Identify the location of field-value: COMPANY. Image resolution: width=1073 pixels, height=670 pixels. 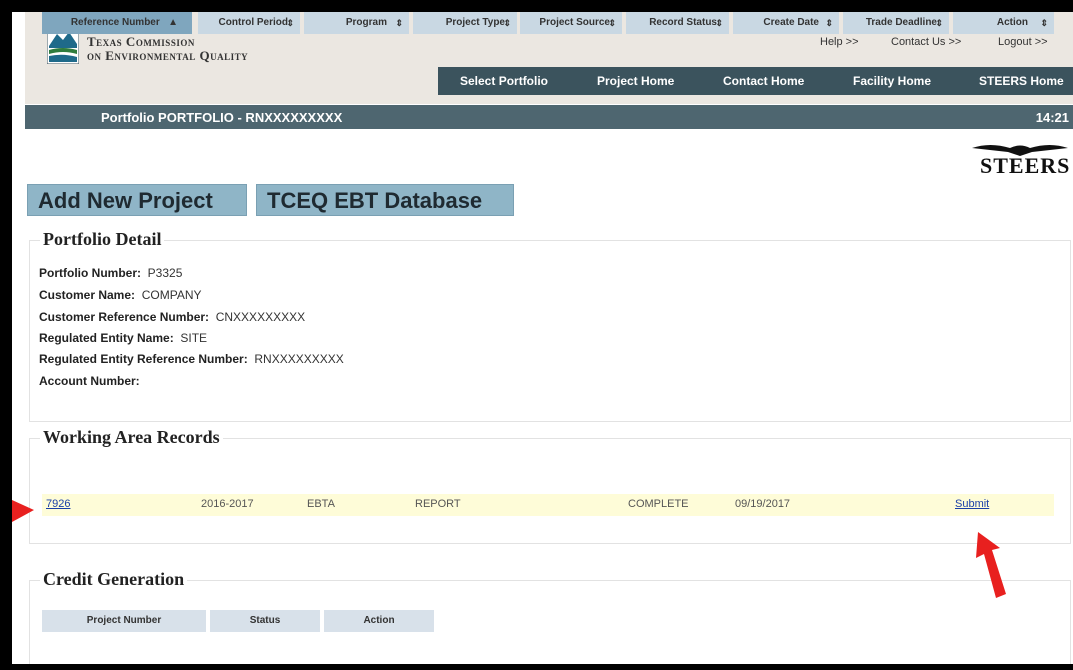
(171, 295).